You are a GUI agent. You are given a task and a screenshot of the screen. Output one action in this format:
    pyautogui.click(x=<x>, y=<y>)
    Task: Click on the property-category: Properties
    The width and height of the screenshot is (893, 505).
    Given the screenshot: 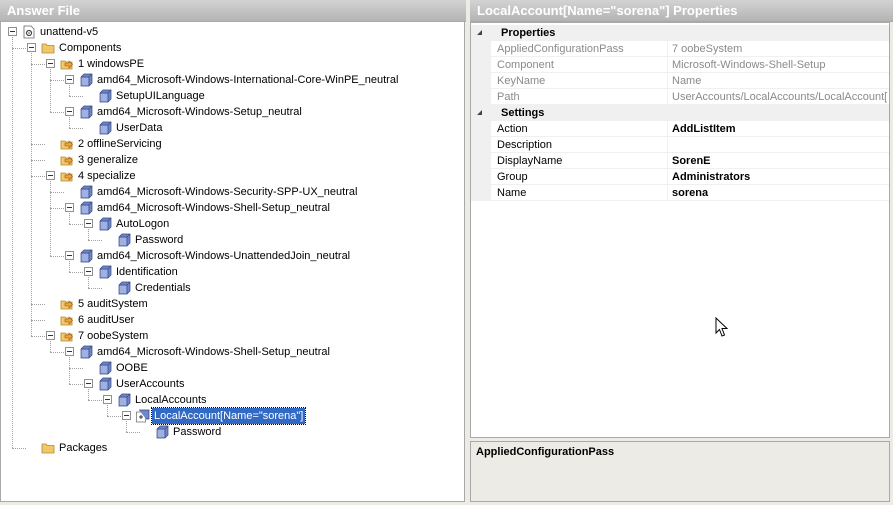 What is the action you would take?
    pyautogui.click(x=680, y=33)
    